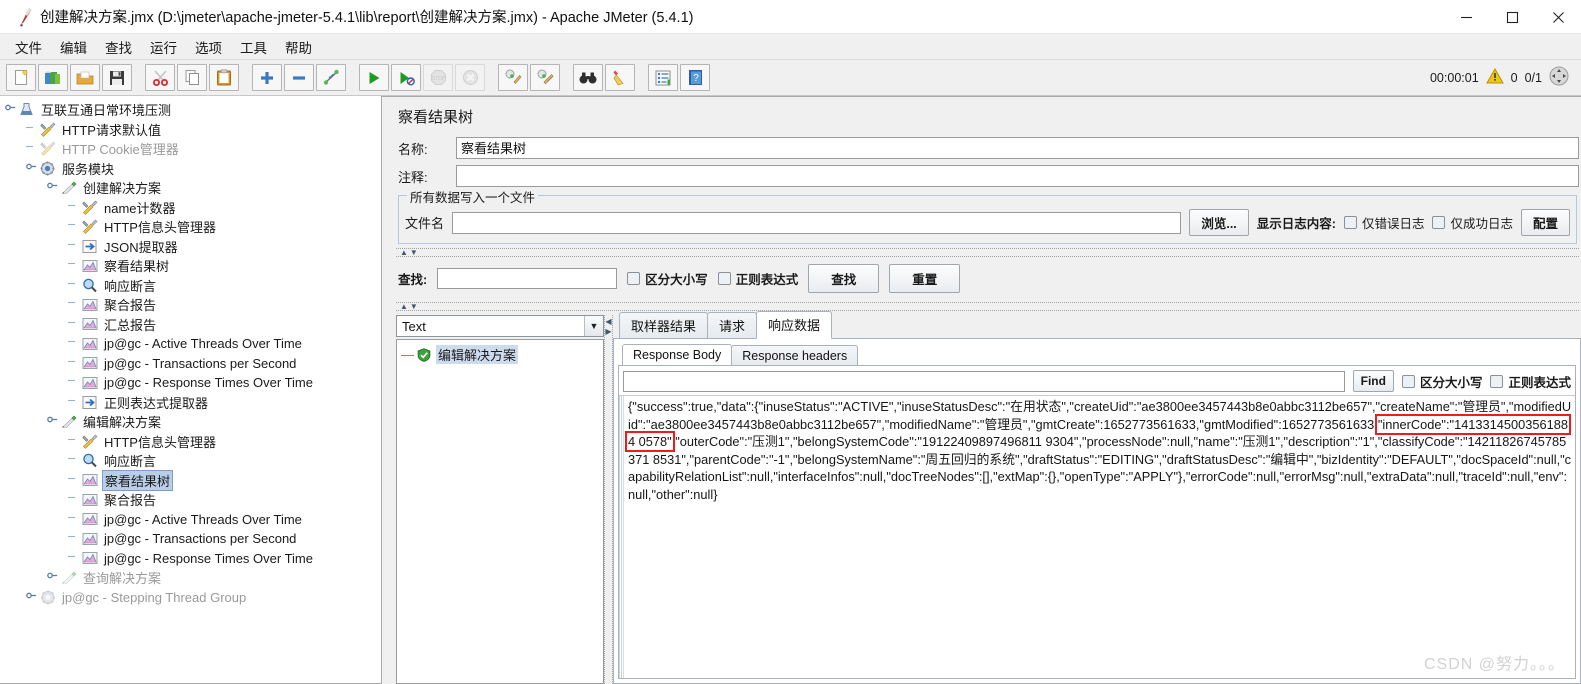  What do you see at coordinates (192, 110) in the screenshot?
I see `tree-node-test-plan: 互联互通日常环境压测` at bounding box center [192, 110].